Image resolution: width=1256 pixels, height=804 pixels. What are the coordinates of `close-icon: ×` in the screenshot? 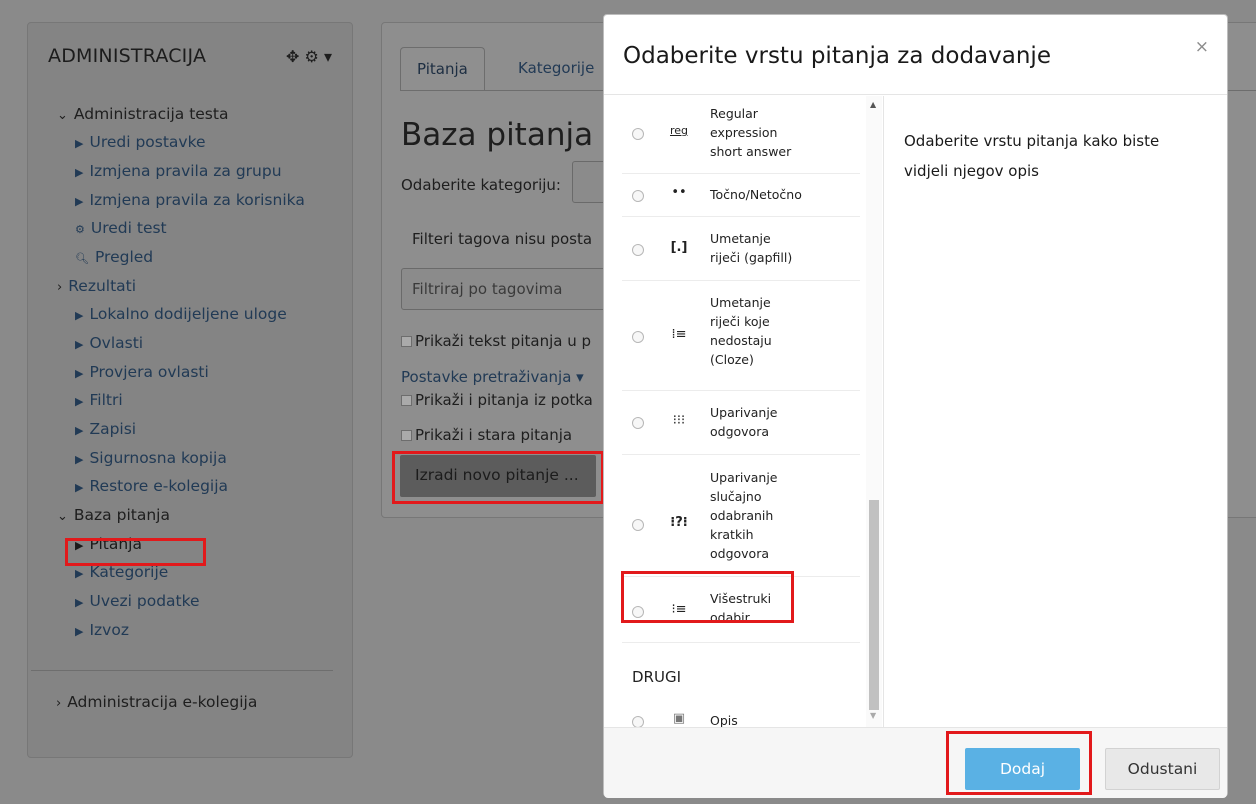 It's located at (1202, 47).